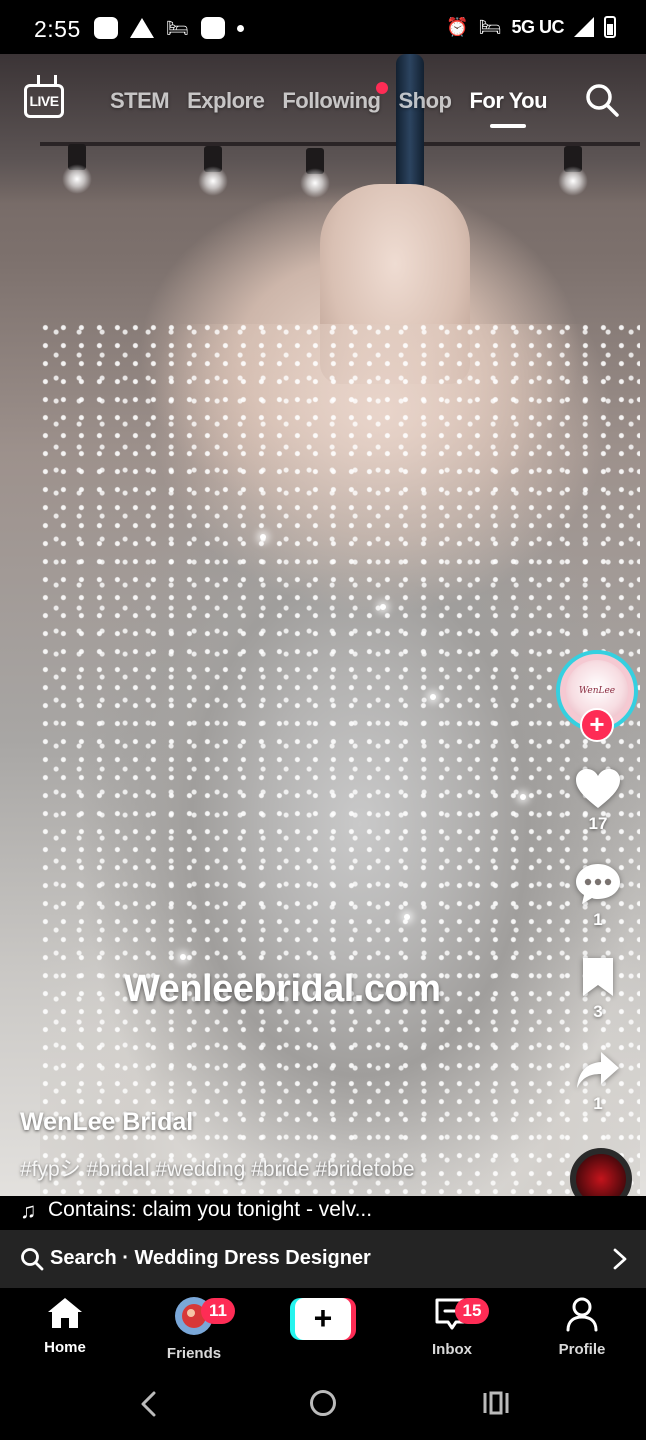  What do you see at coordinates (598, 977) in the screenshot?
I see `bookmark-icon` at bounding box center [598, 977].